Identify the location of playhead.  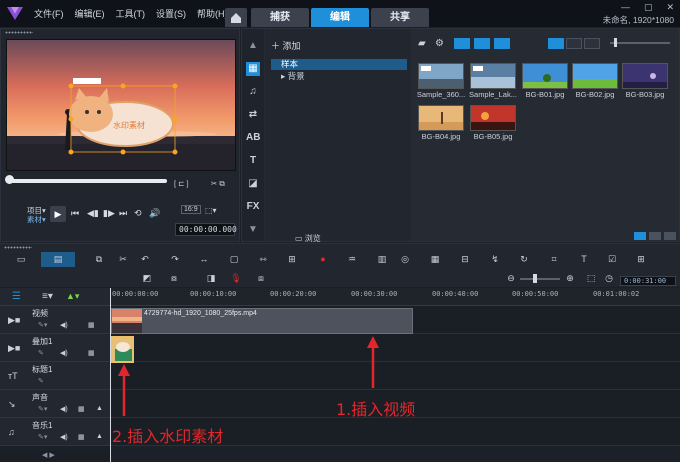
(110, 375).